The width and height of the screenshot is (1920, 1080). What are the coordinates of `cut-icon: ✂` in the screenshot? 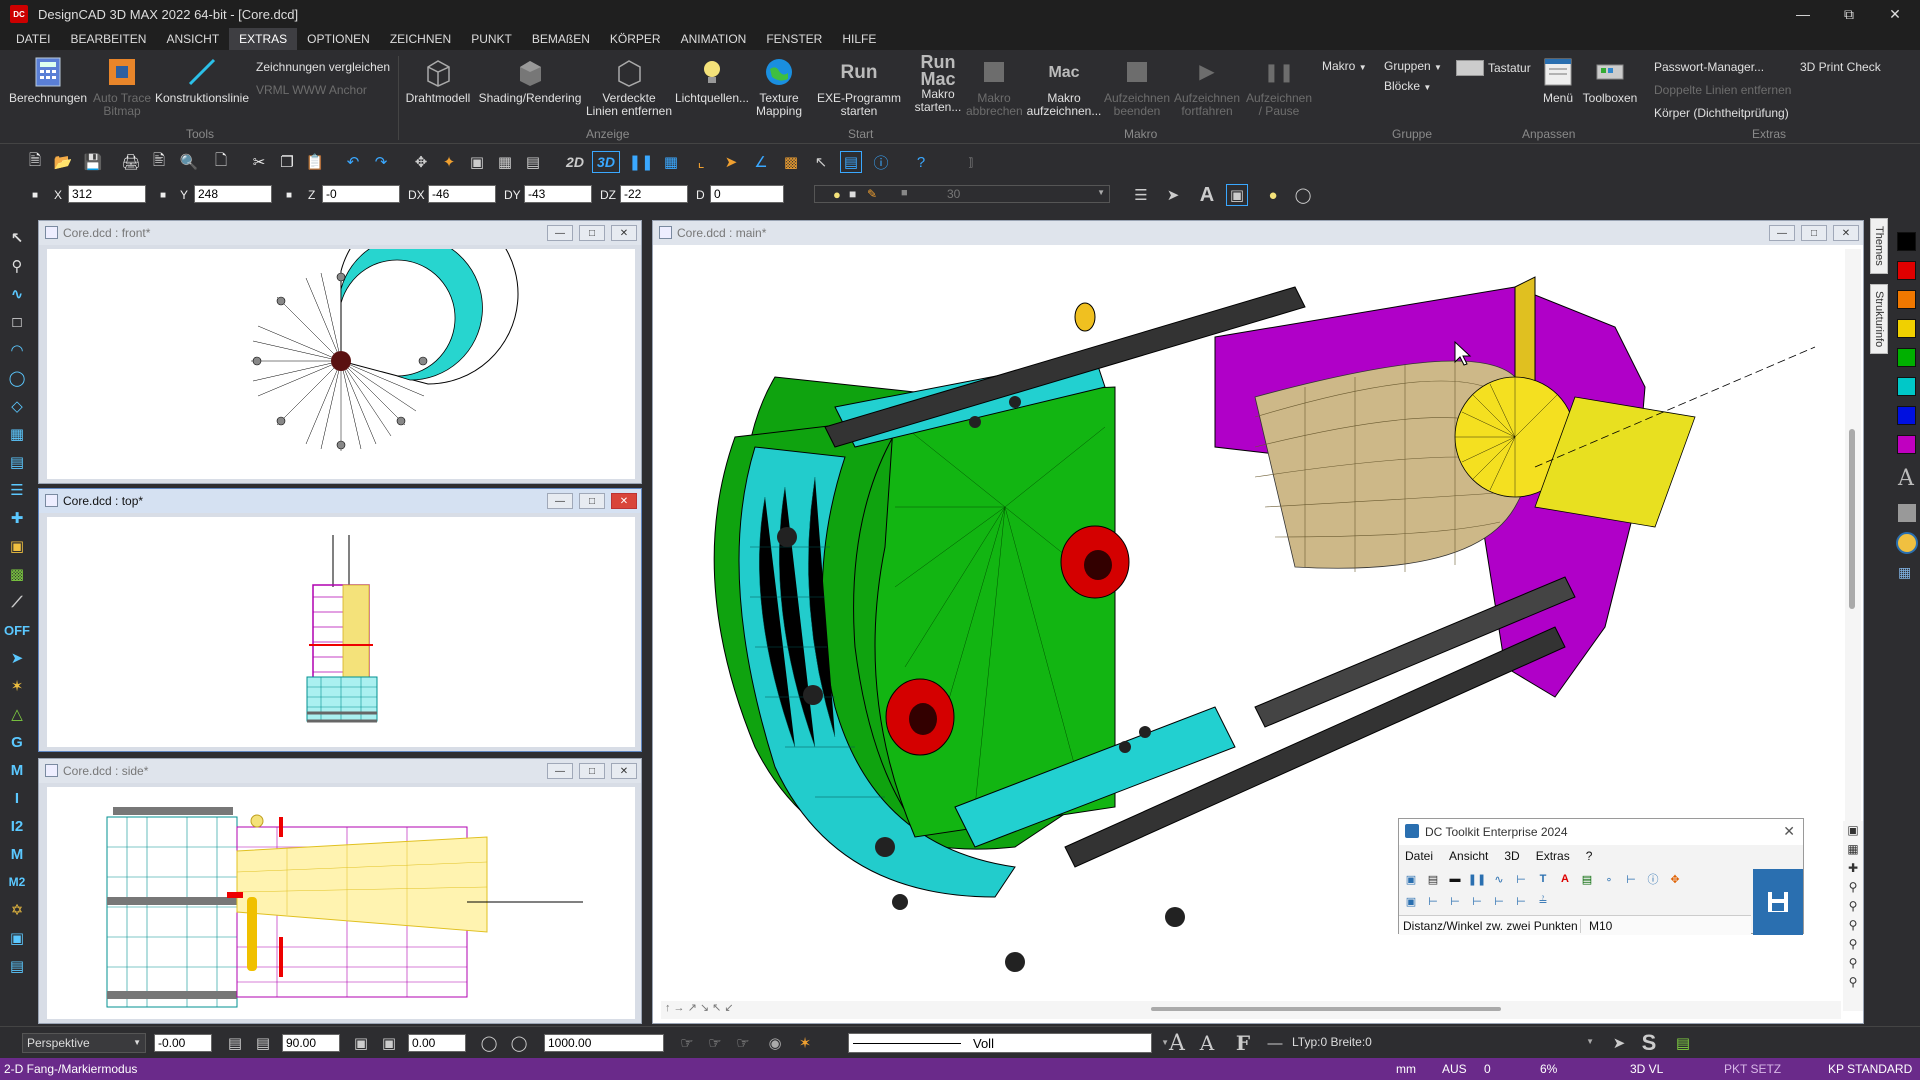 It's located at (259, 162).